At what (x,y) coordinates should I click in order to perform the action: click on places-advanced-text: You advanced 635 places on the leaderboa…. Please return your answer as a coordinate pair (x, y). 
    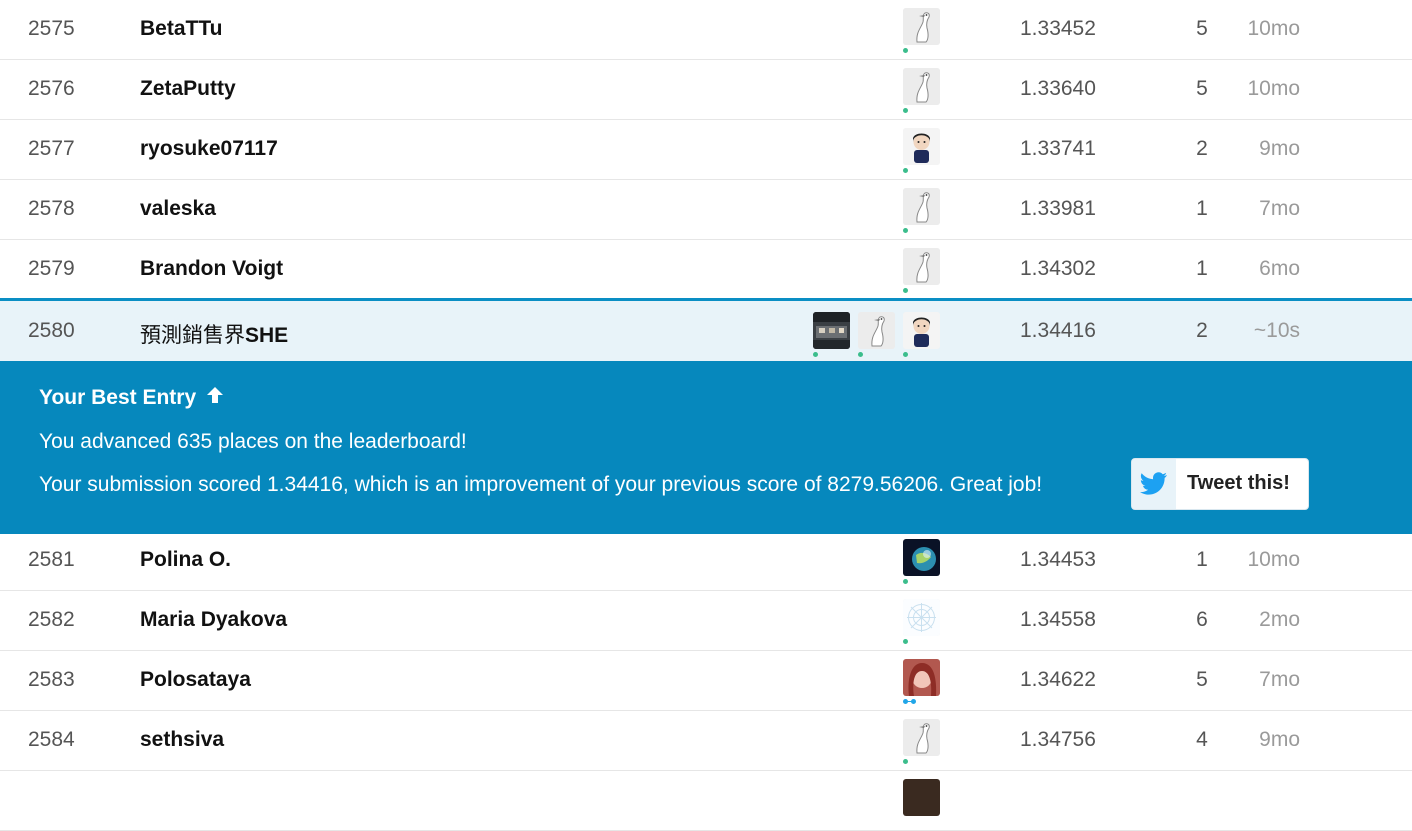
    Looking at the image, I should click on (253, 441).